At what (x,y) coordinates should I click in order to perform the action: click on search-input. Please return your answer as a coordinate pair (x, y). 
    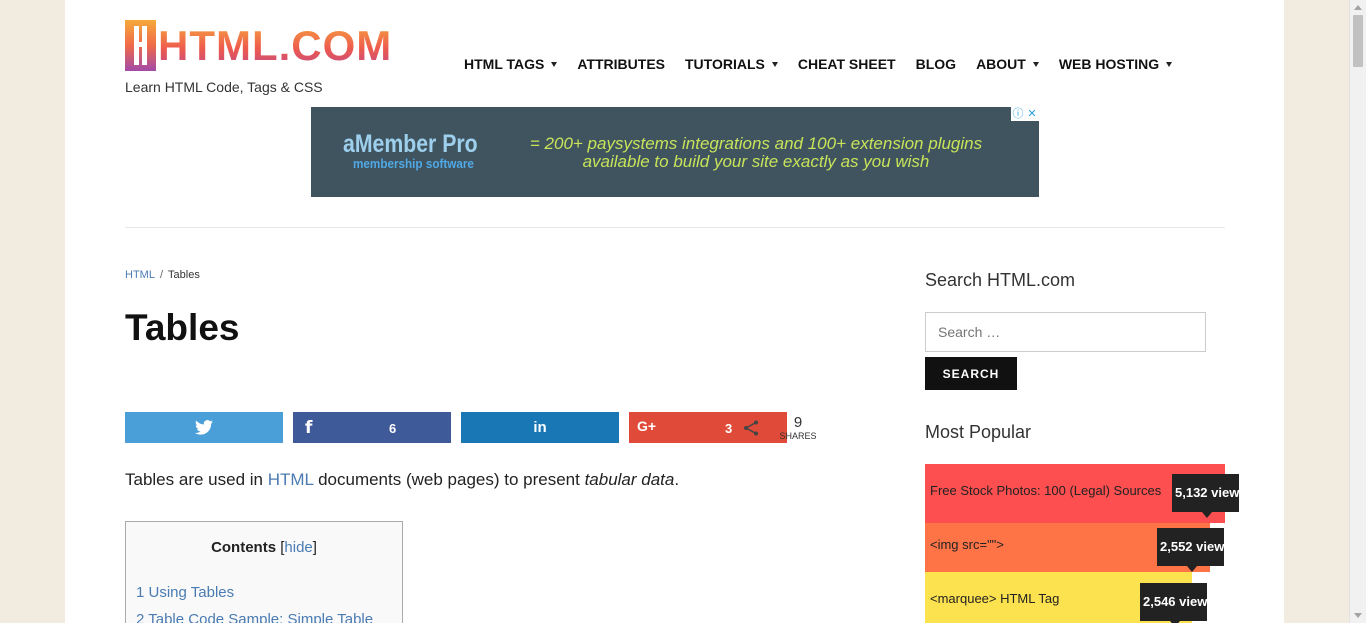
    Looking at the image, I should click on (1065, 332).